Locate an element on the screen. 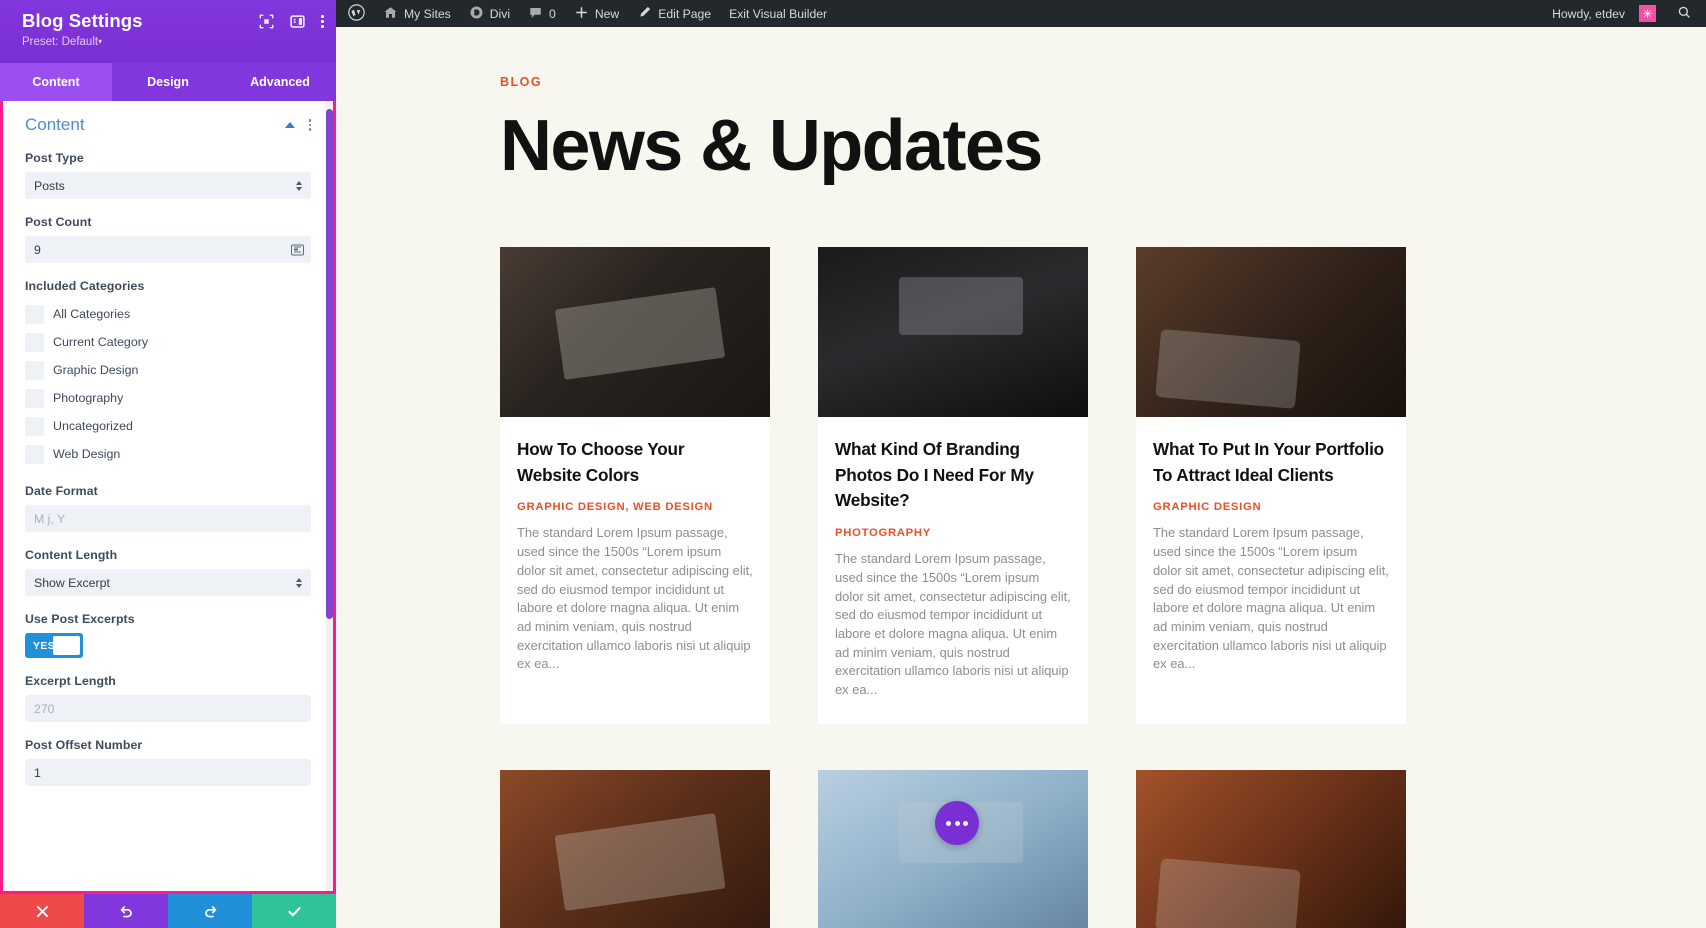 The height and width of the screenshot is (928, 1706). field-content-length: Content Length Show Excerpt is located at coordinates (168, 572).